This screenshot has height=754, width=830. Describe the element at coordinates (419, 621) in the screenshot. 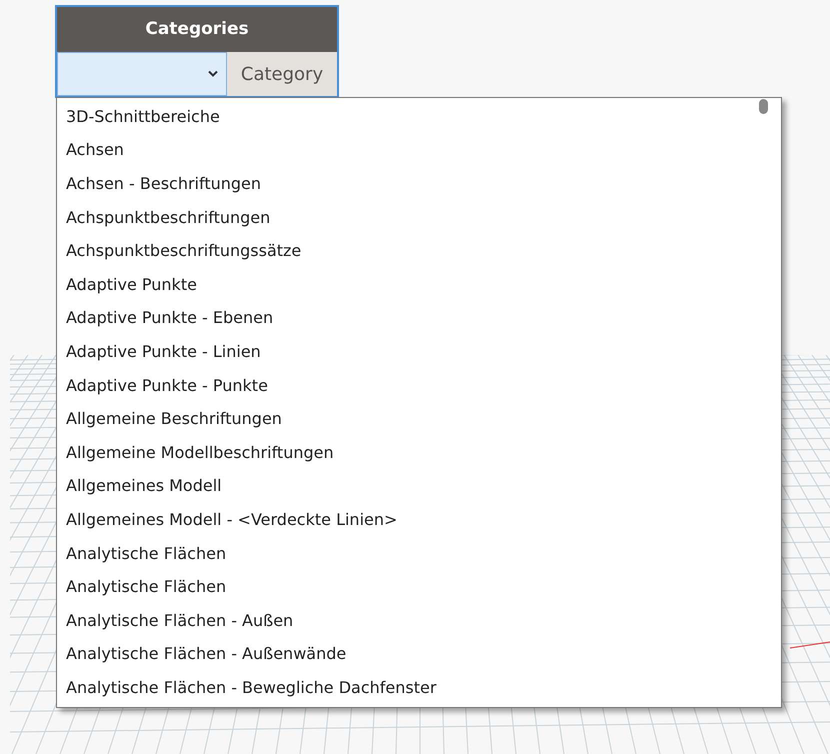

I see `list-item: Analytische Flächen - Außen` at that location.